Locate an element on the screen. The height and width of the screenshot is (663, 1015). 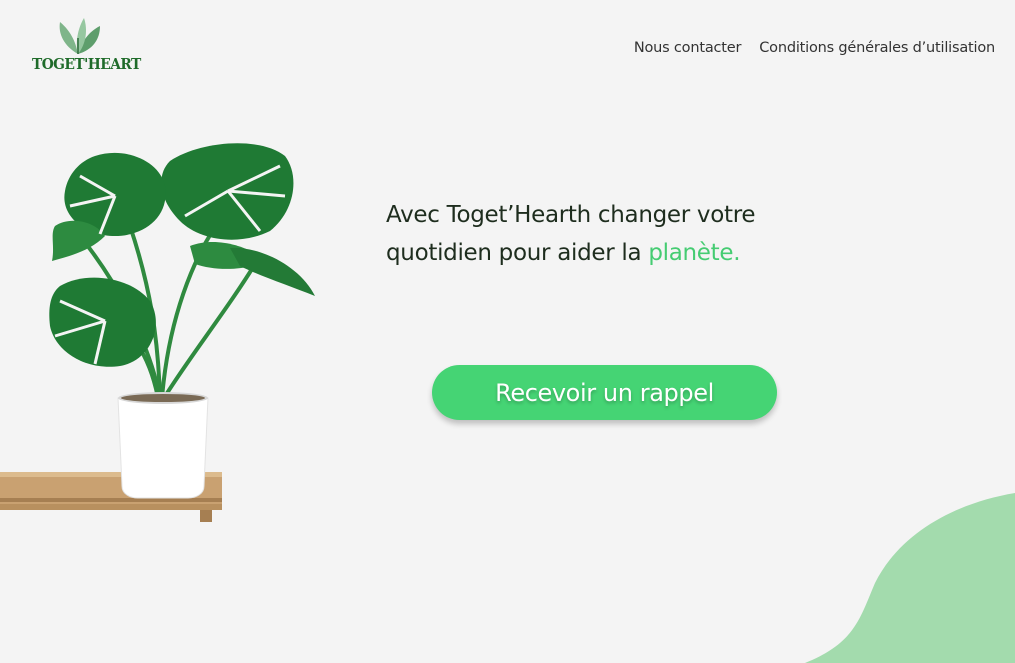
decorative-blob is located at coordinates (910, 578).